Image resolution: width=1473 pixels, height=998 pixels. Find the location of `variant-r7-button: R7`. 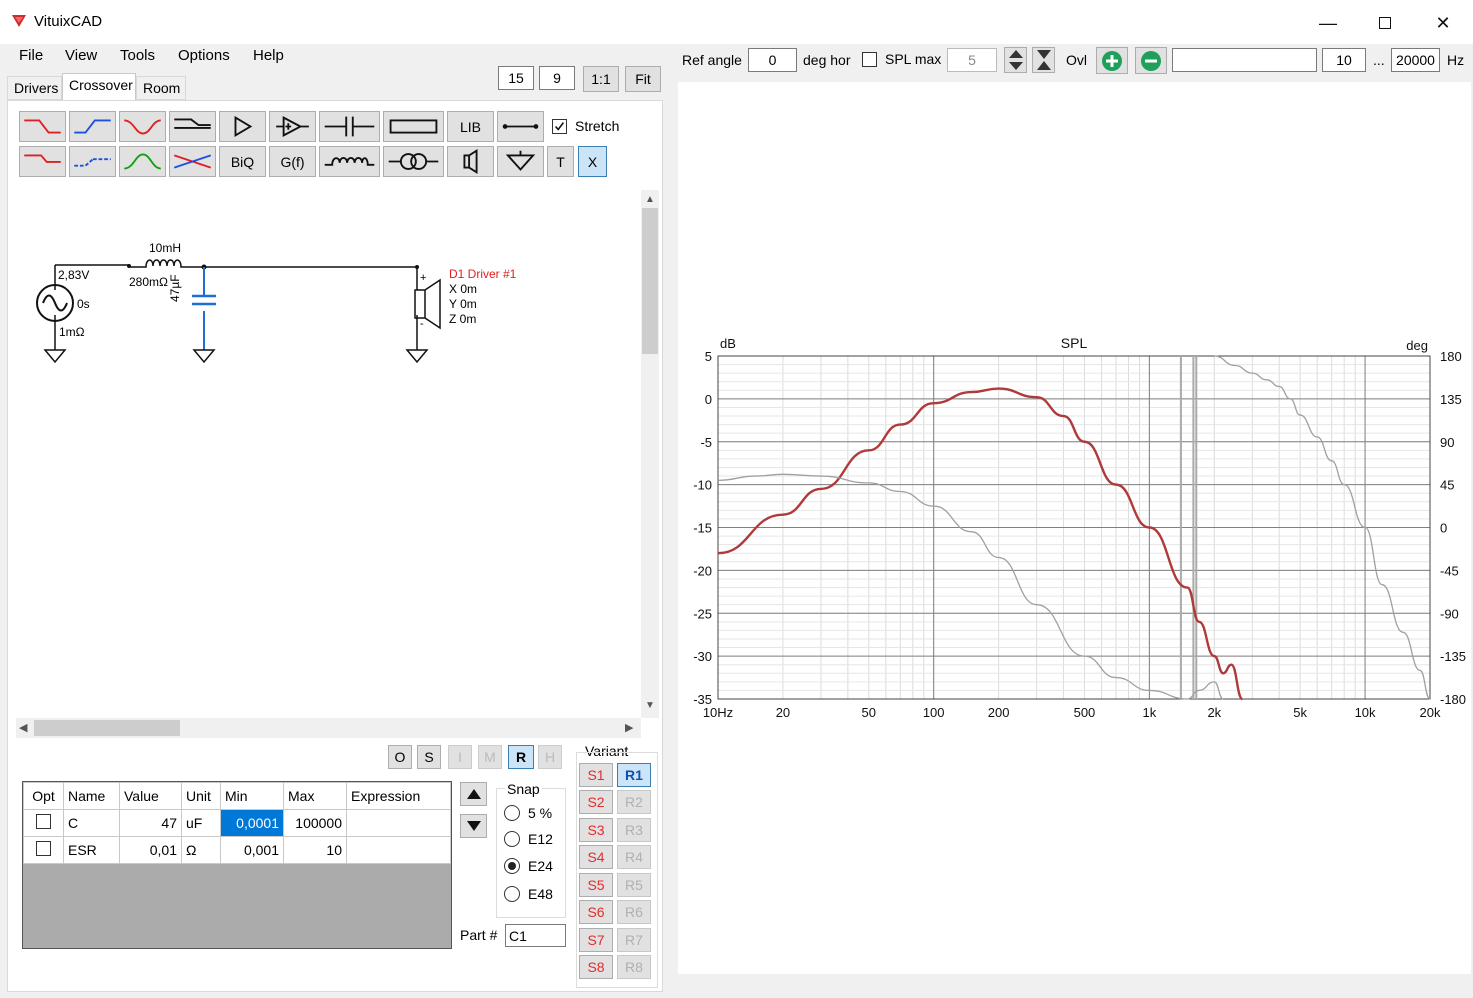

variant-r7-button: R7 is located at coordinates (634, 940).